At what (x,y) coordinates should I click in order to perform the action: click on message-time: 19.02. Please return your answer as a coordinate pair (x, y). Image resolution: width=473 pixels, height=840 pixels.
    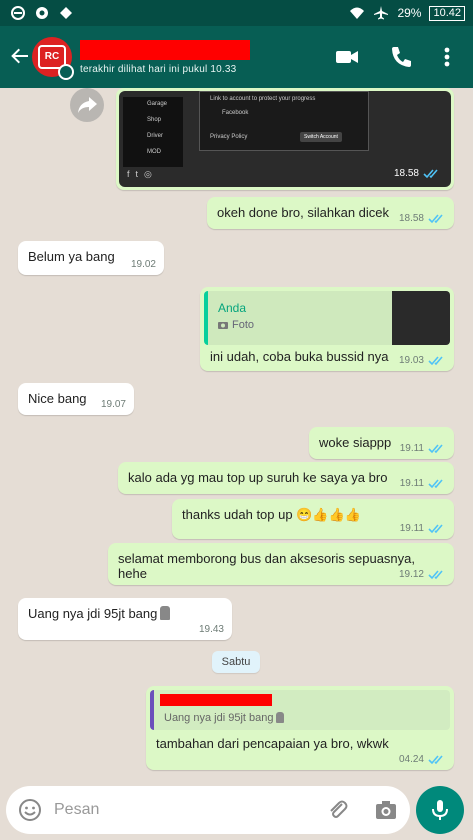
    Looking at the image, I should click on (143, 264).